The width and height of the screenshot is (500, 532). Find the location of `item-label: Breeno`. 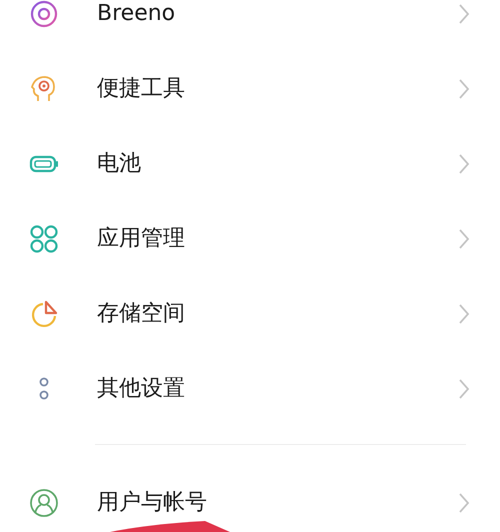

item-label: Breeno is located at coordinates (136, 14).